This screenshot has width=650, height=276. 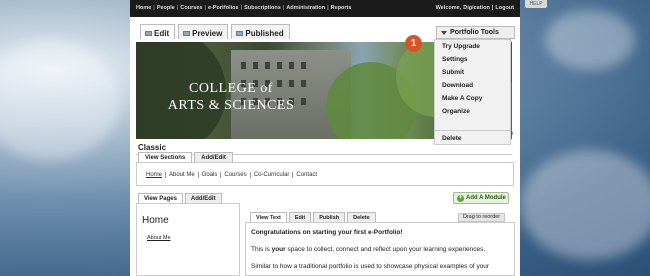 I want to click on nav-eportfolios: e-Portfolios, so click(x=223, y=8).